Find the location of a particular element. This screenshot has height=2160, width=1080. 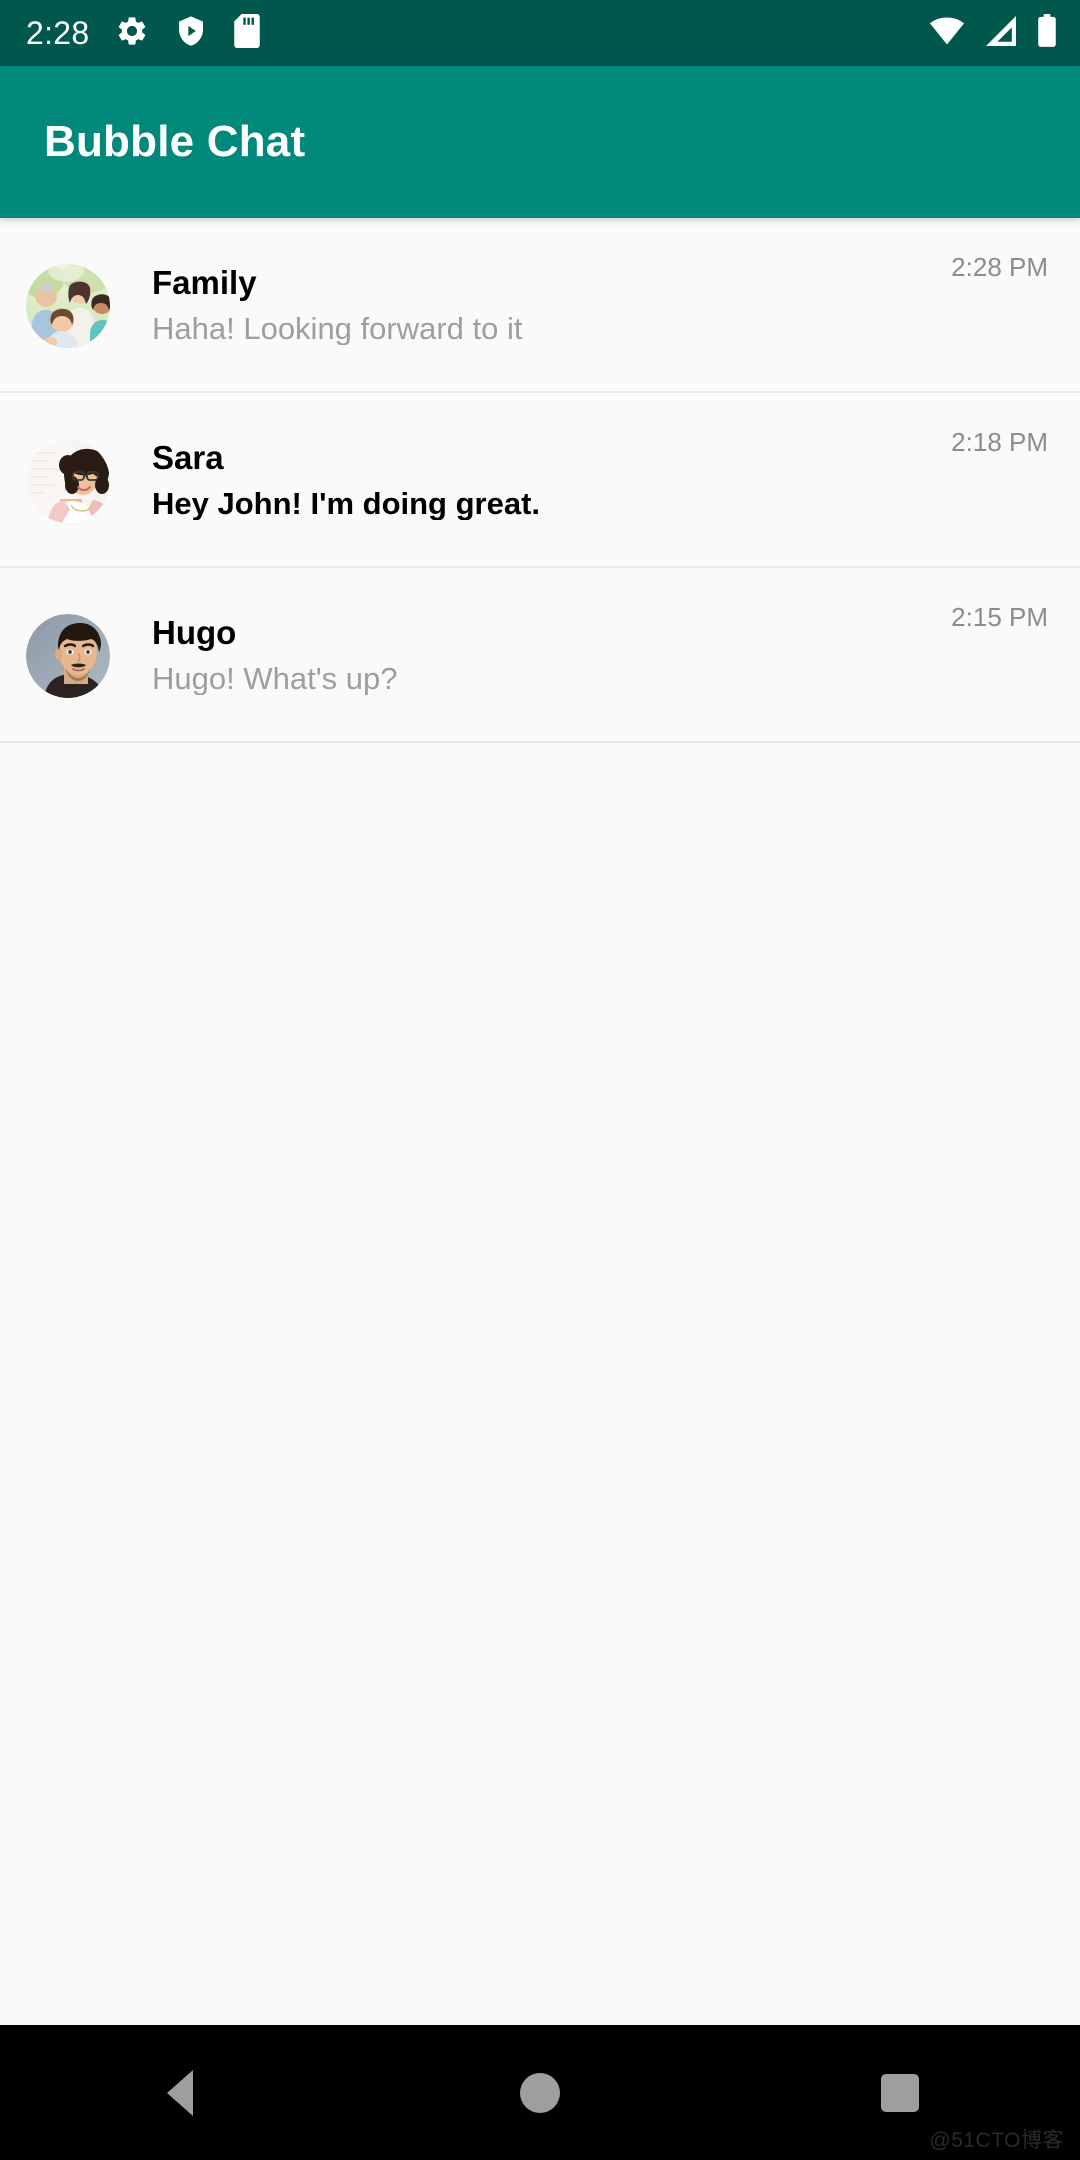

back-button is located at coordinates (180, 2092).